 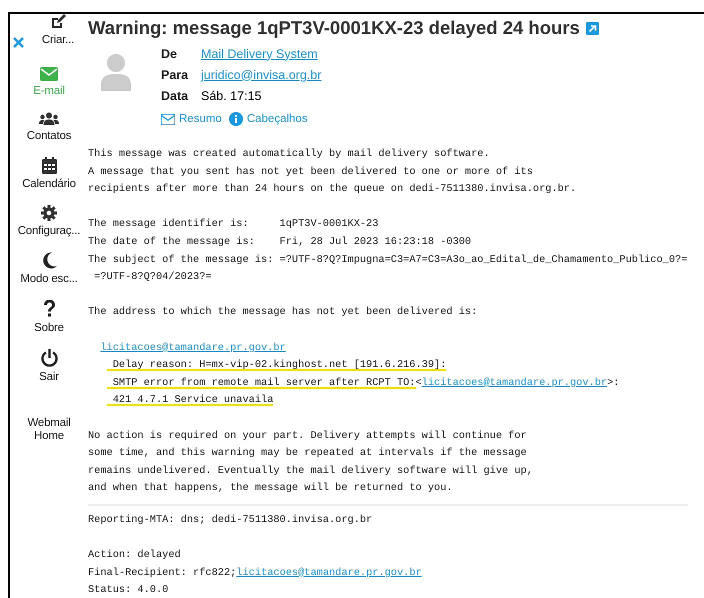 What do you see at coordinates (174, 75) in the screenshot?
I see `header-label: Para` at bounding box center [174, 75].